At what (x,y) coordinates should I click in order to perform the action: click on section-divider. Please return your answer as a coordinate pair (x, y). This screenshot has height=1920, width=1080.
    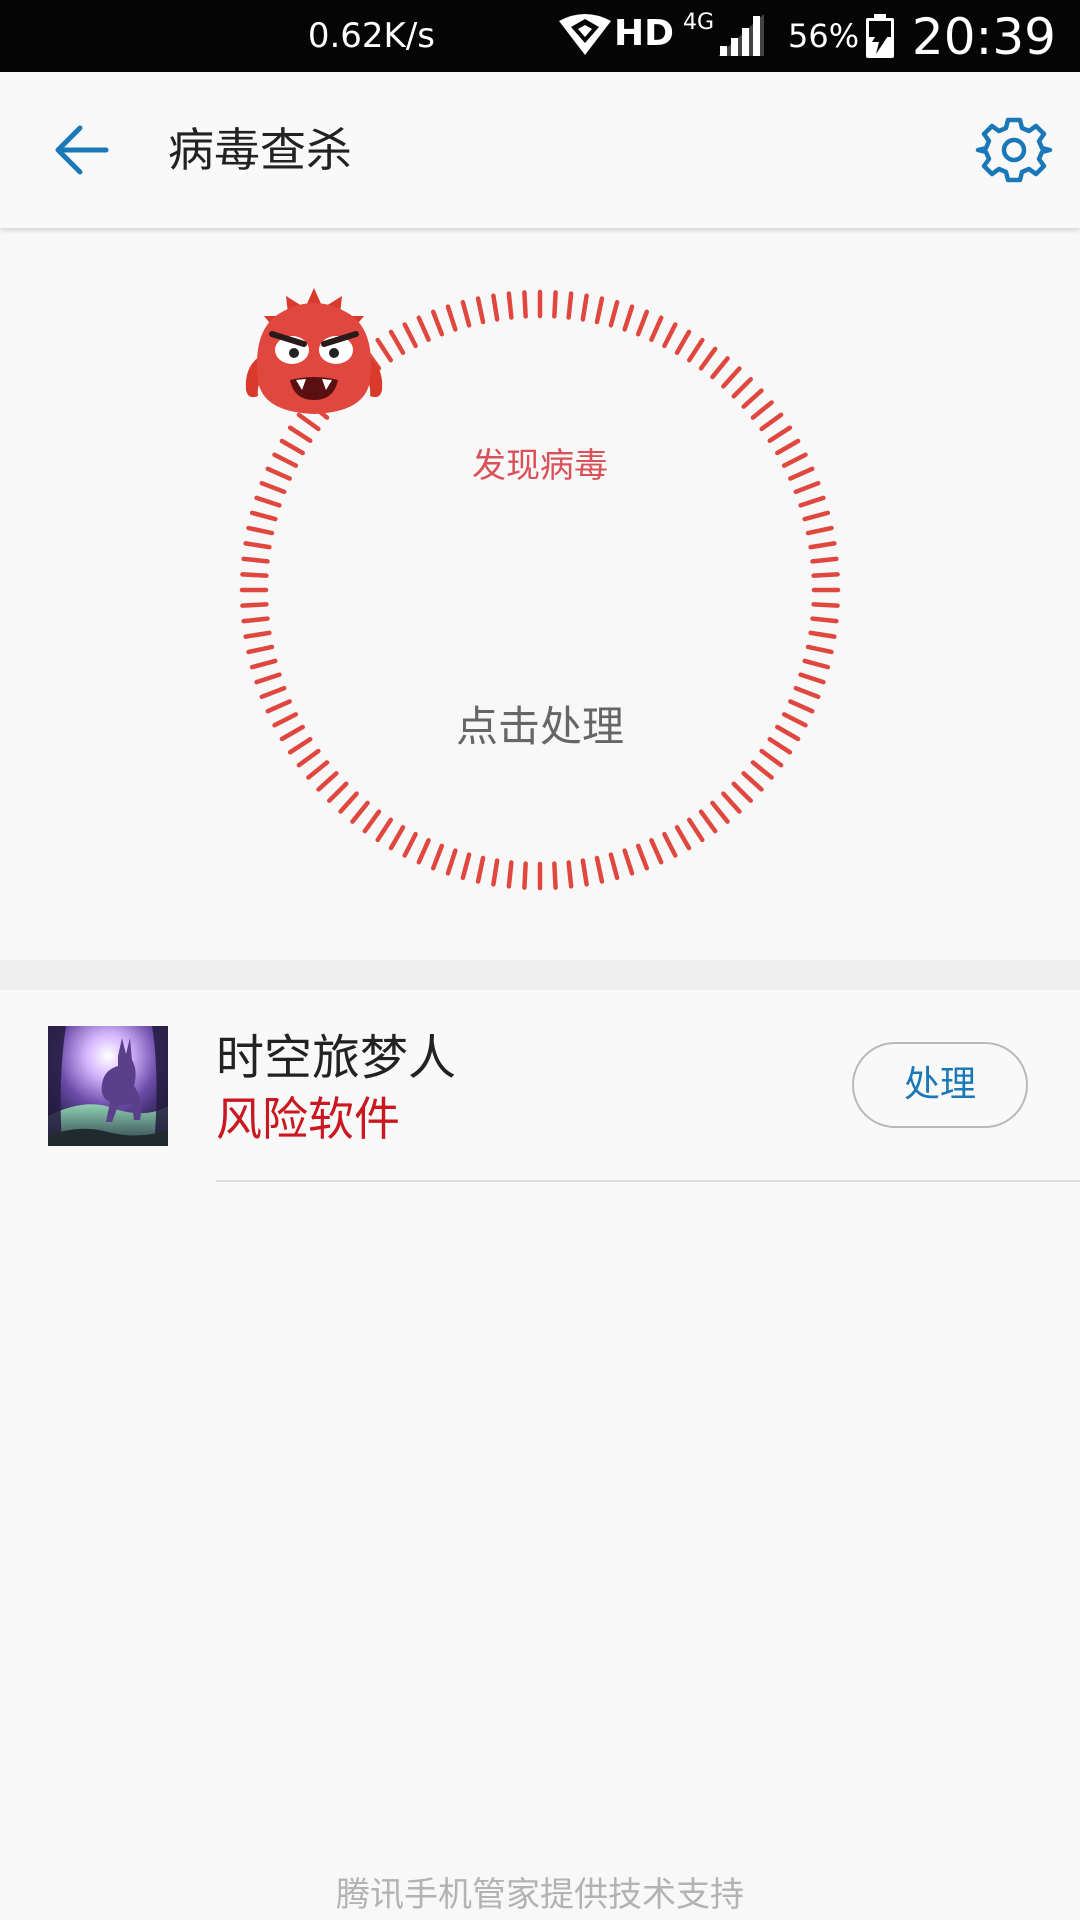
    Looking at the image, I should click on (540, 975).